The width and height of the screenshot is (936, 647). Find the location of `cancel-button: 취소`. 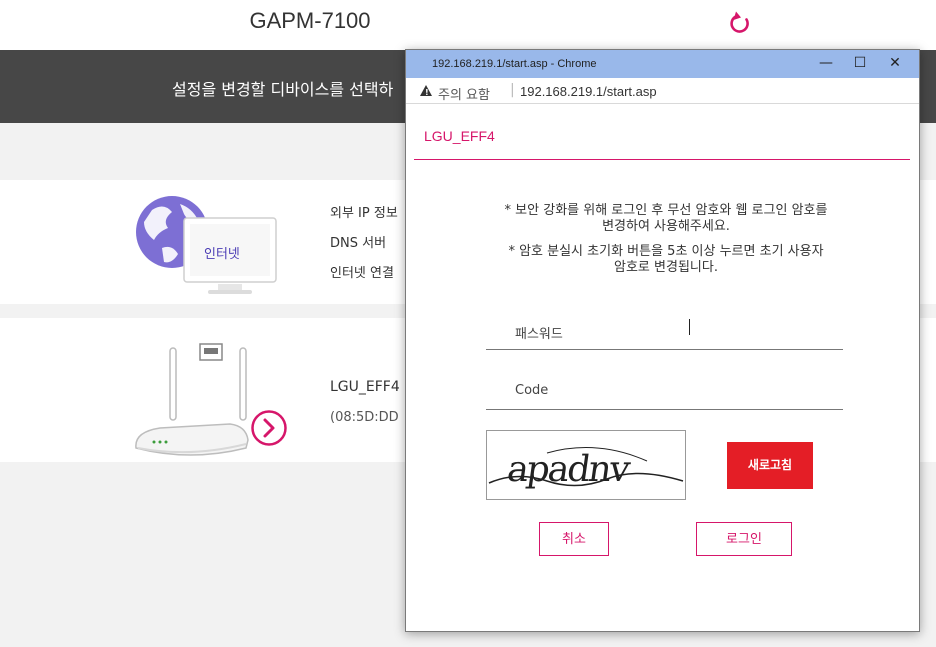

cancel-button: 취소 is located at coordinates (574, 539).